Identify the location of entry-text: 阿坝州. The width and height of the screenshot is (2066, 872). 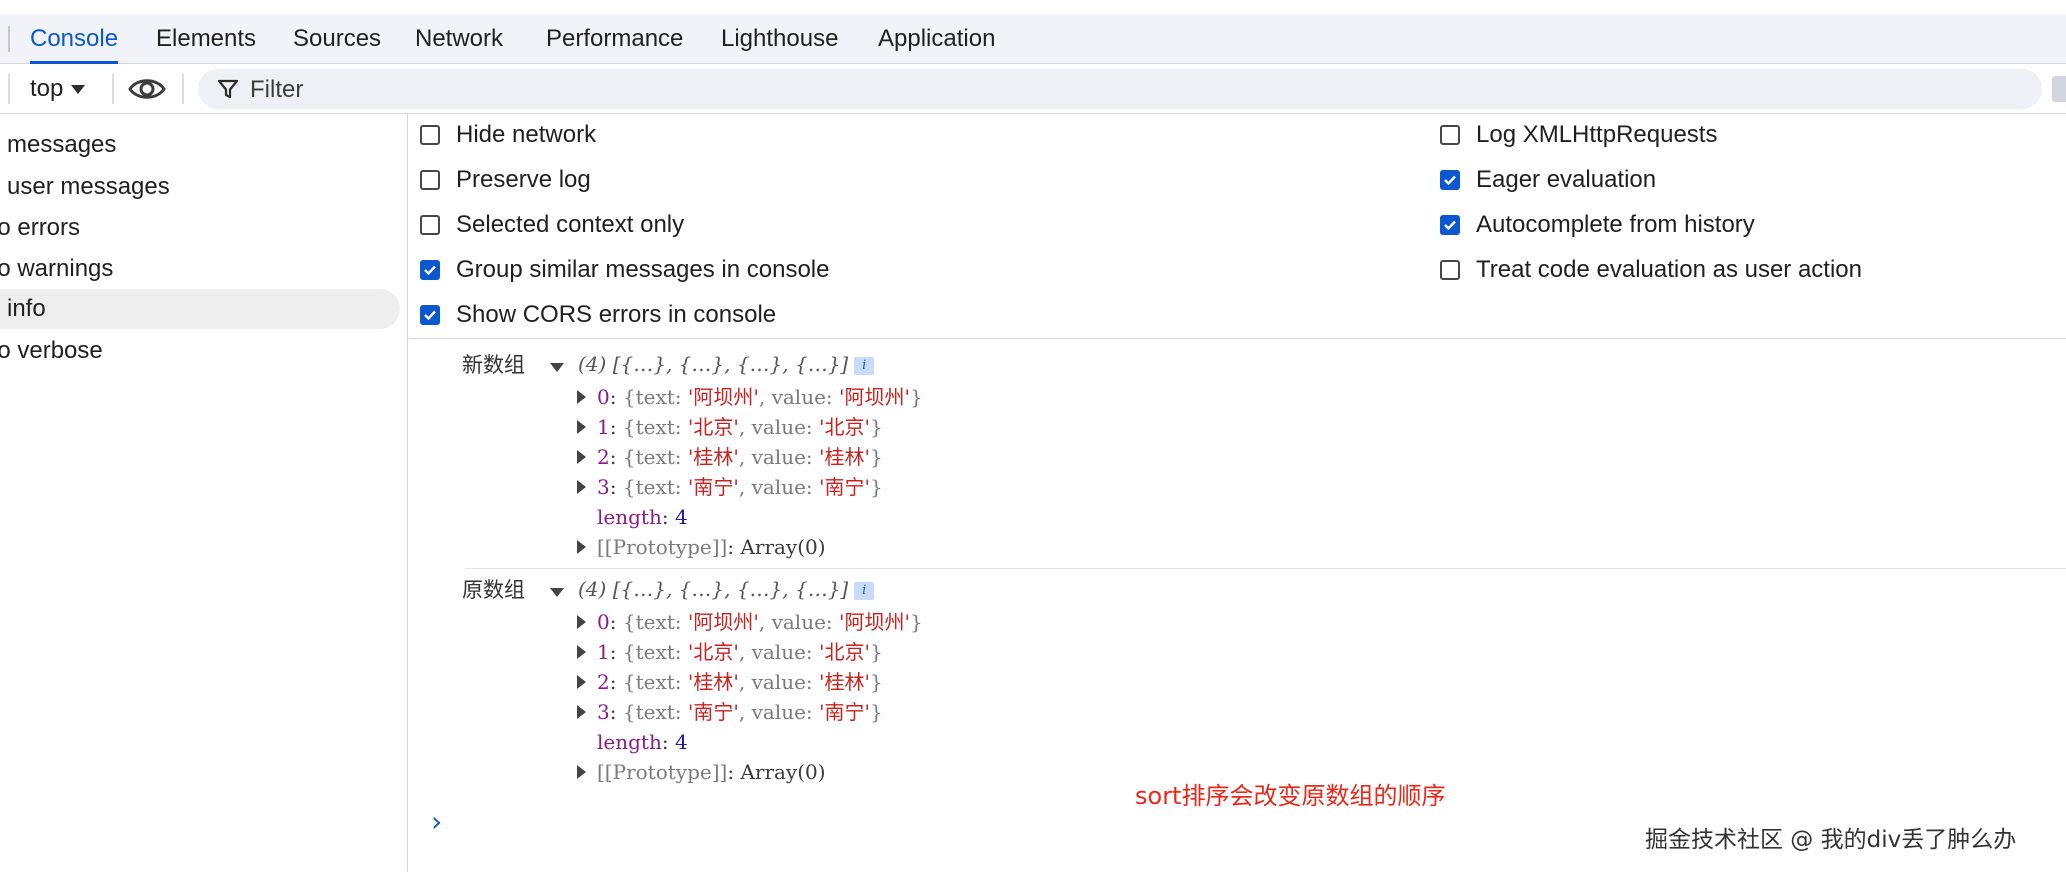
(723, 622).